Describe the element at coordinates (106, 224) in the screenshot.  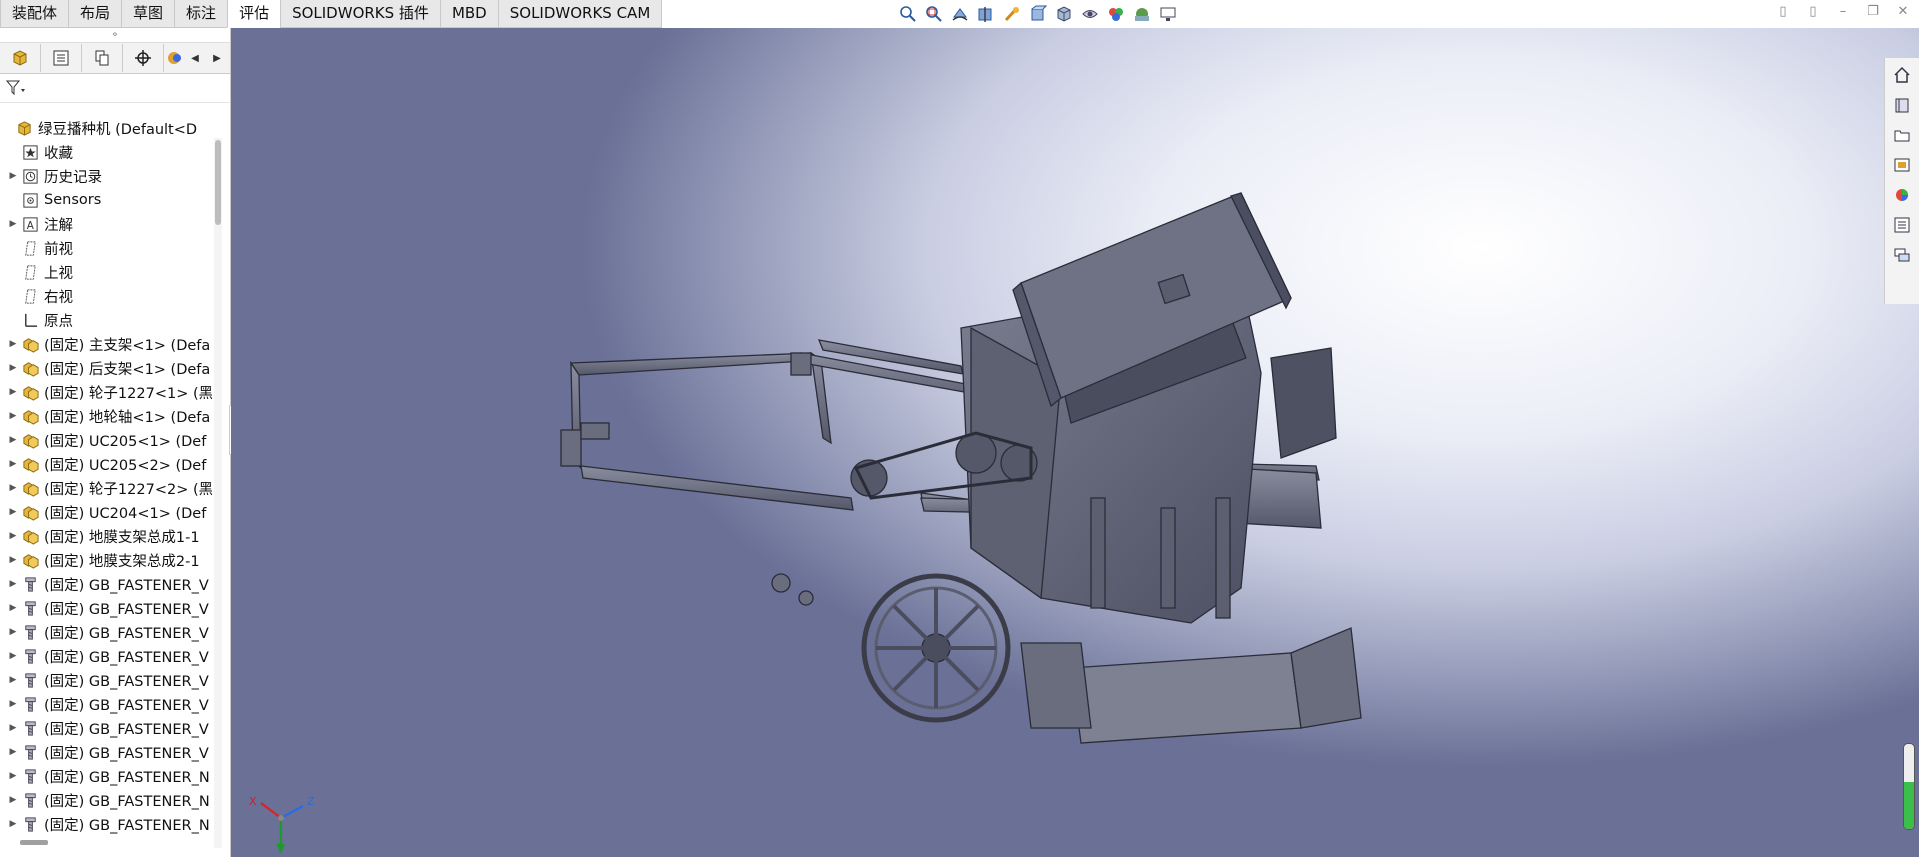
I see `tree-item: ▶ A 注解` at that location.